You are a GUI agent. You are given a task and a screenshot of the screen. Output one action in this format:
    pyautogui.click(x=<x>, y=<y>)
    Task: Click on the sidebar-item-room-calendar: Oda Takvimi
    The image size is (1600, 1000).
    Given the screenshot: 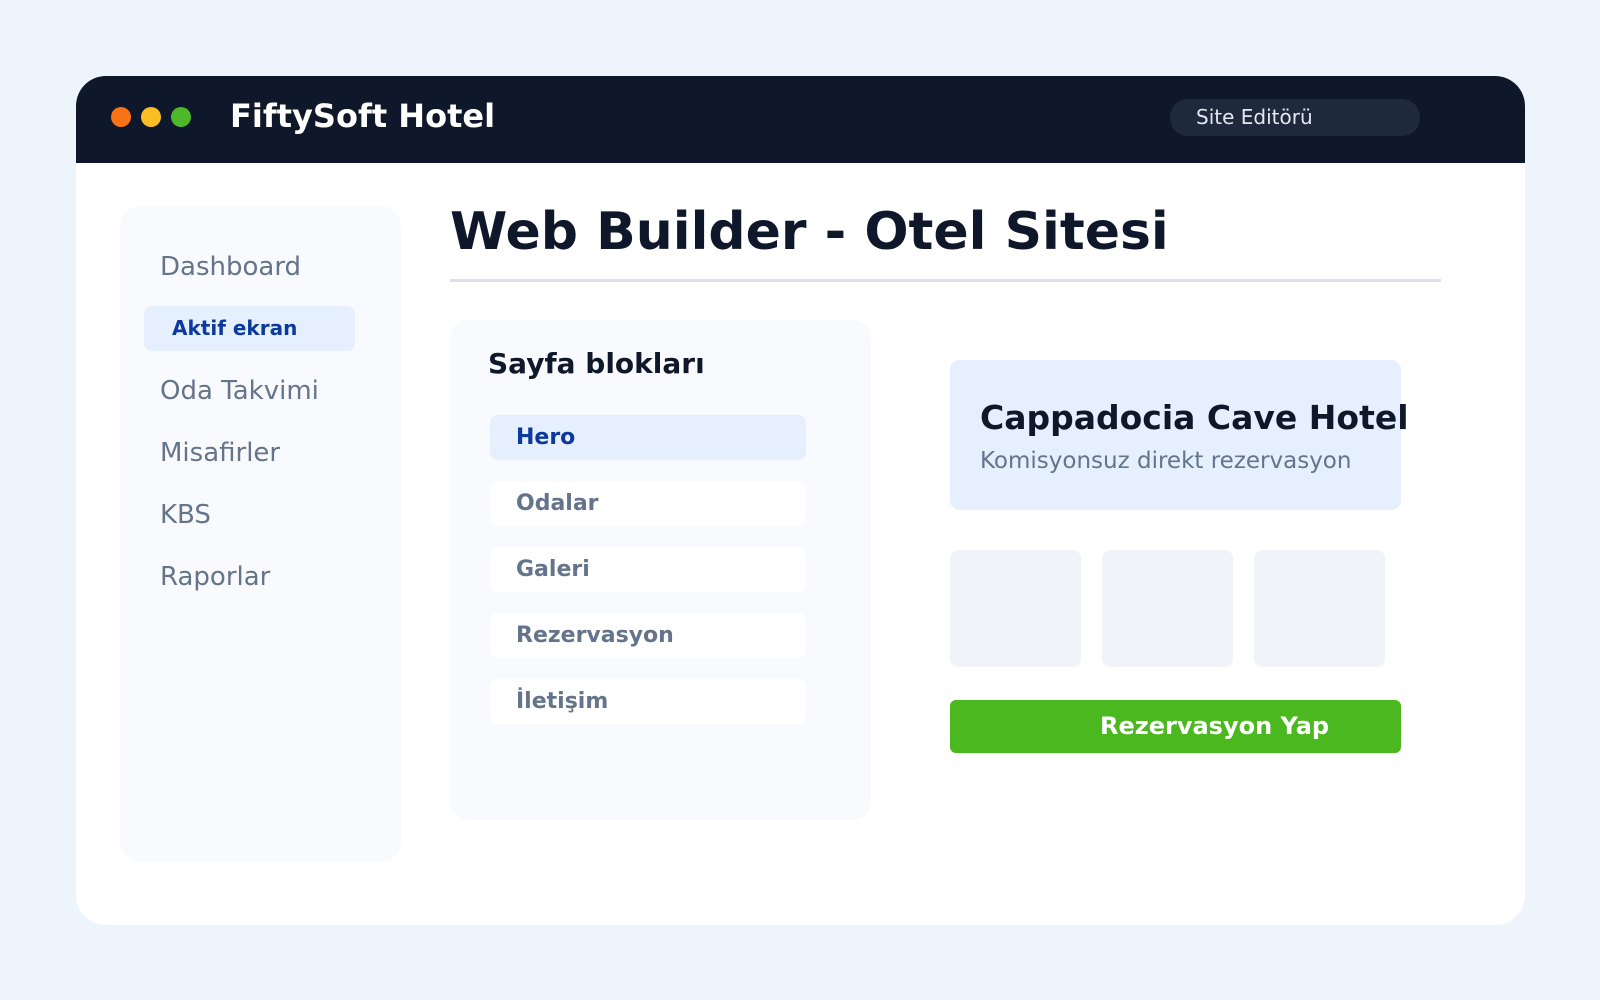 What is the action you would take?
    pyautogui.click(x=239, y=391)
    